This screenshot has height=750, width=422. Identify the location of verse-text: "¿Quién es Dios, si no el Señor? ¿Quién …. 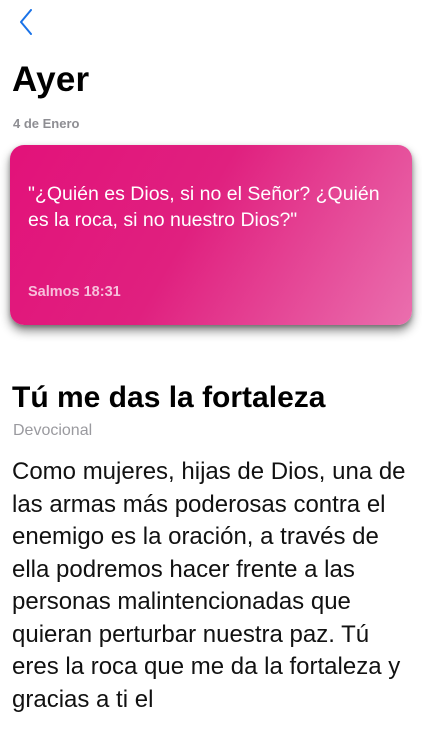
(204, 207).